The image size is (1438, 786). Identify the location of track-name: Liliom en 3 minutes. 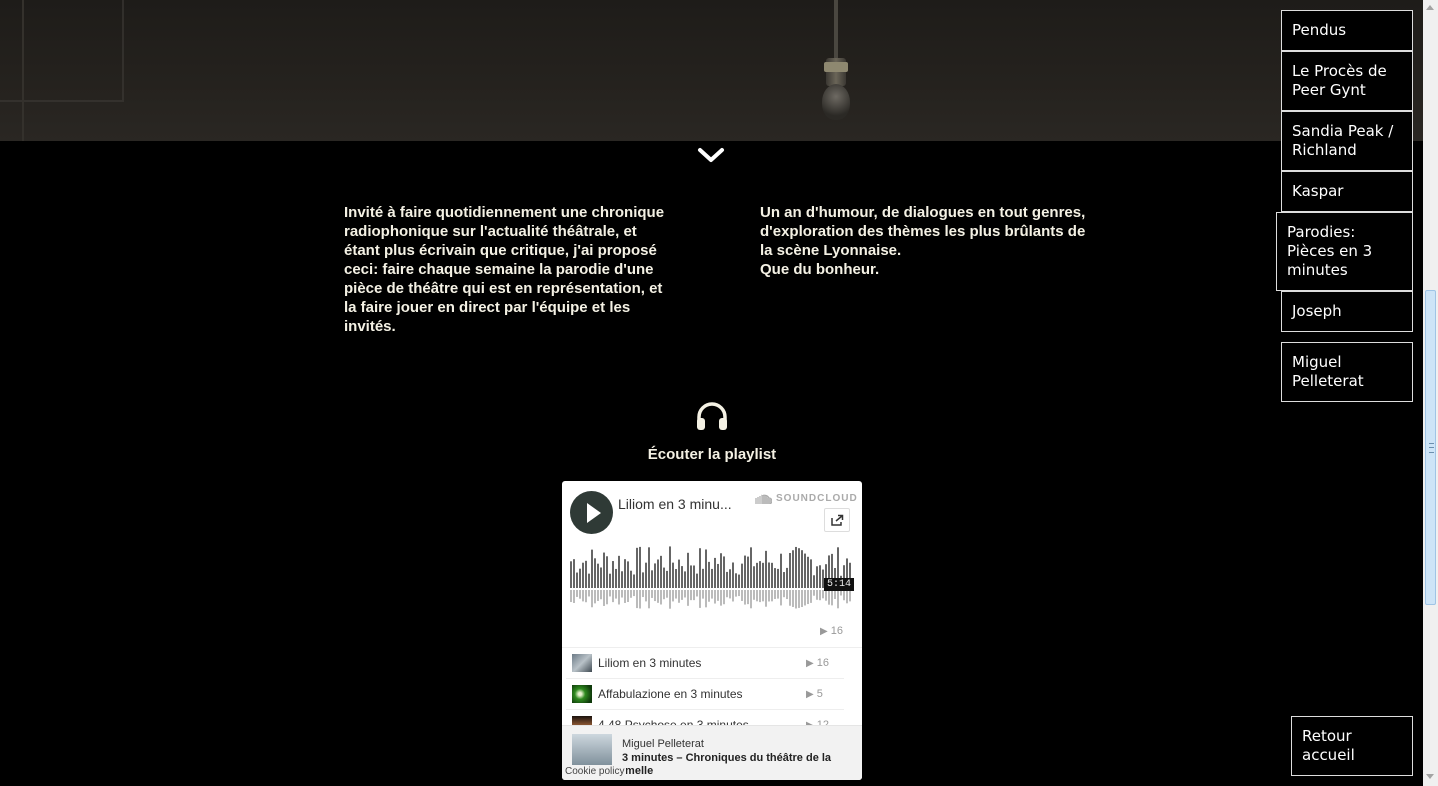
(649, 663).